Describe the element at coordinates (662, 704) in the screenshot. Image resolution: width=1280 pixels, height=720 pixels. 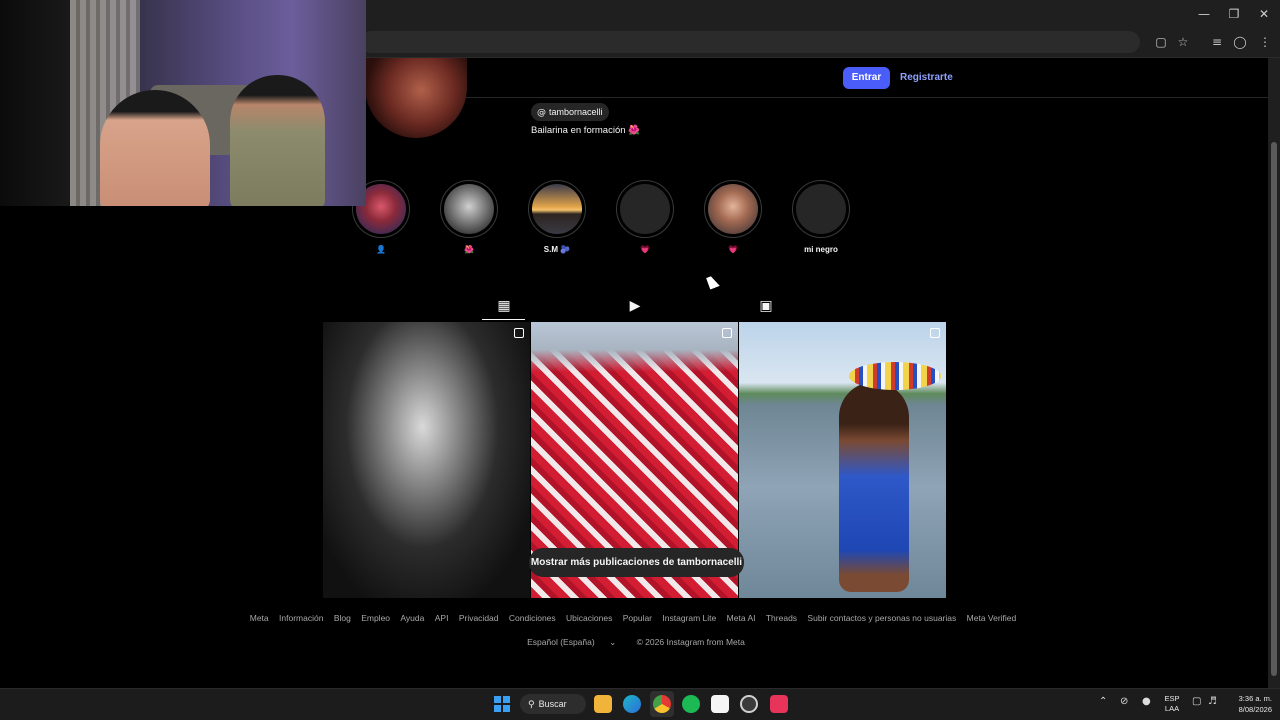
I see `chrome-icon` at that location.